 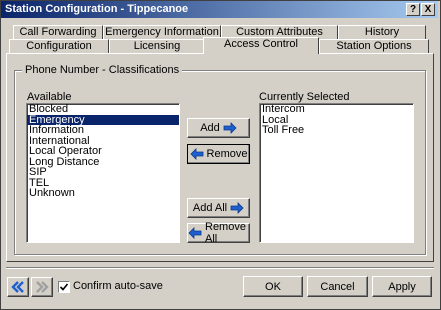 I want to click on add-button: Add, so click(x=218, y=128).